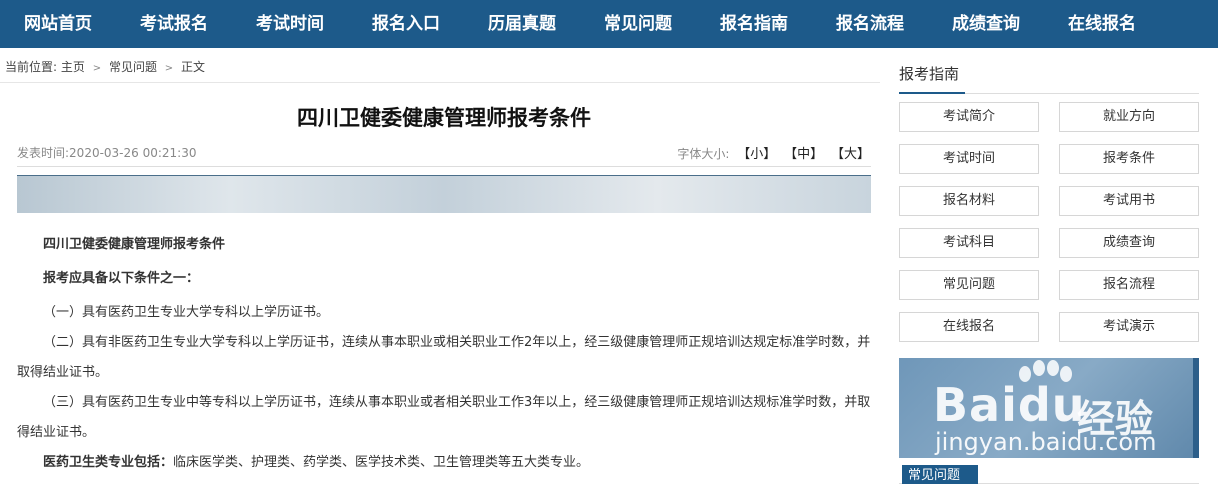  I want to click on sidebar-link-faq: 常见问题, so click(969, 285).